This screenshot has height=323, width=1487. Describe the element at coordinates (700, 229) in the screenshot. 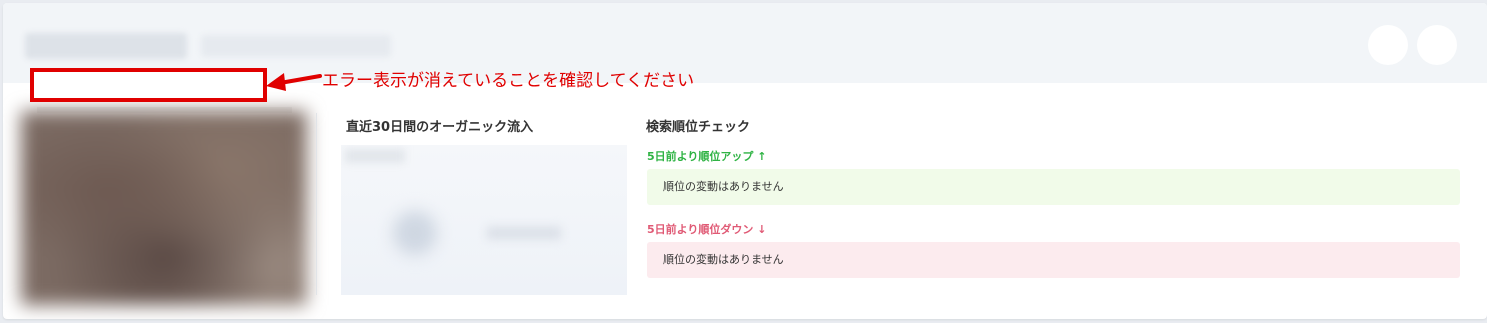

I see `rank-down-heading-label: 5日前より順位ダウン` at that location.